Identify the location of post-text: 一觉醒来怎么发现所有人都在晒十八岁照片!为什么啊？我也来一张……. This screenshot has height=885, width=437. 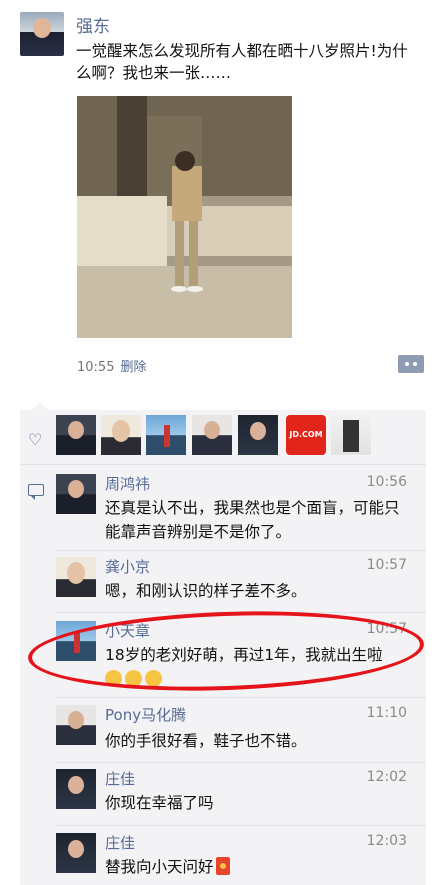
(242, 62).